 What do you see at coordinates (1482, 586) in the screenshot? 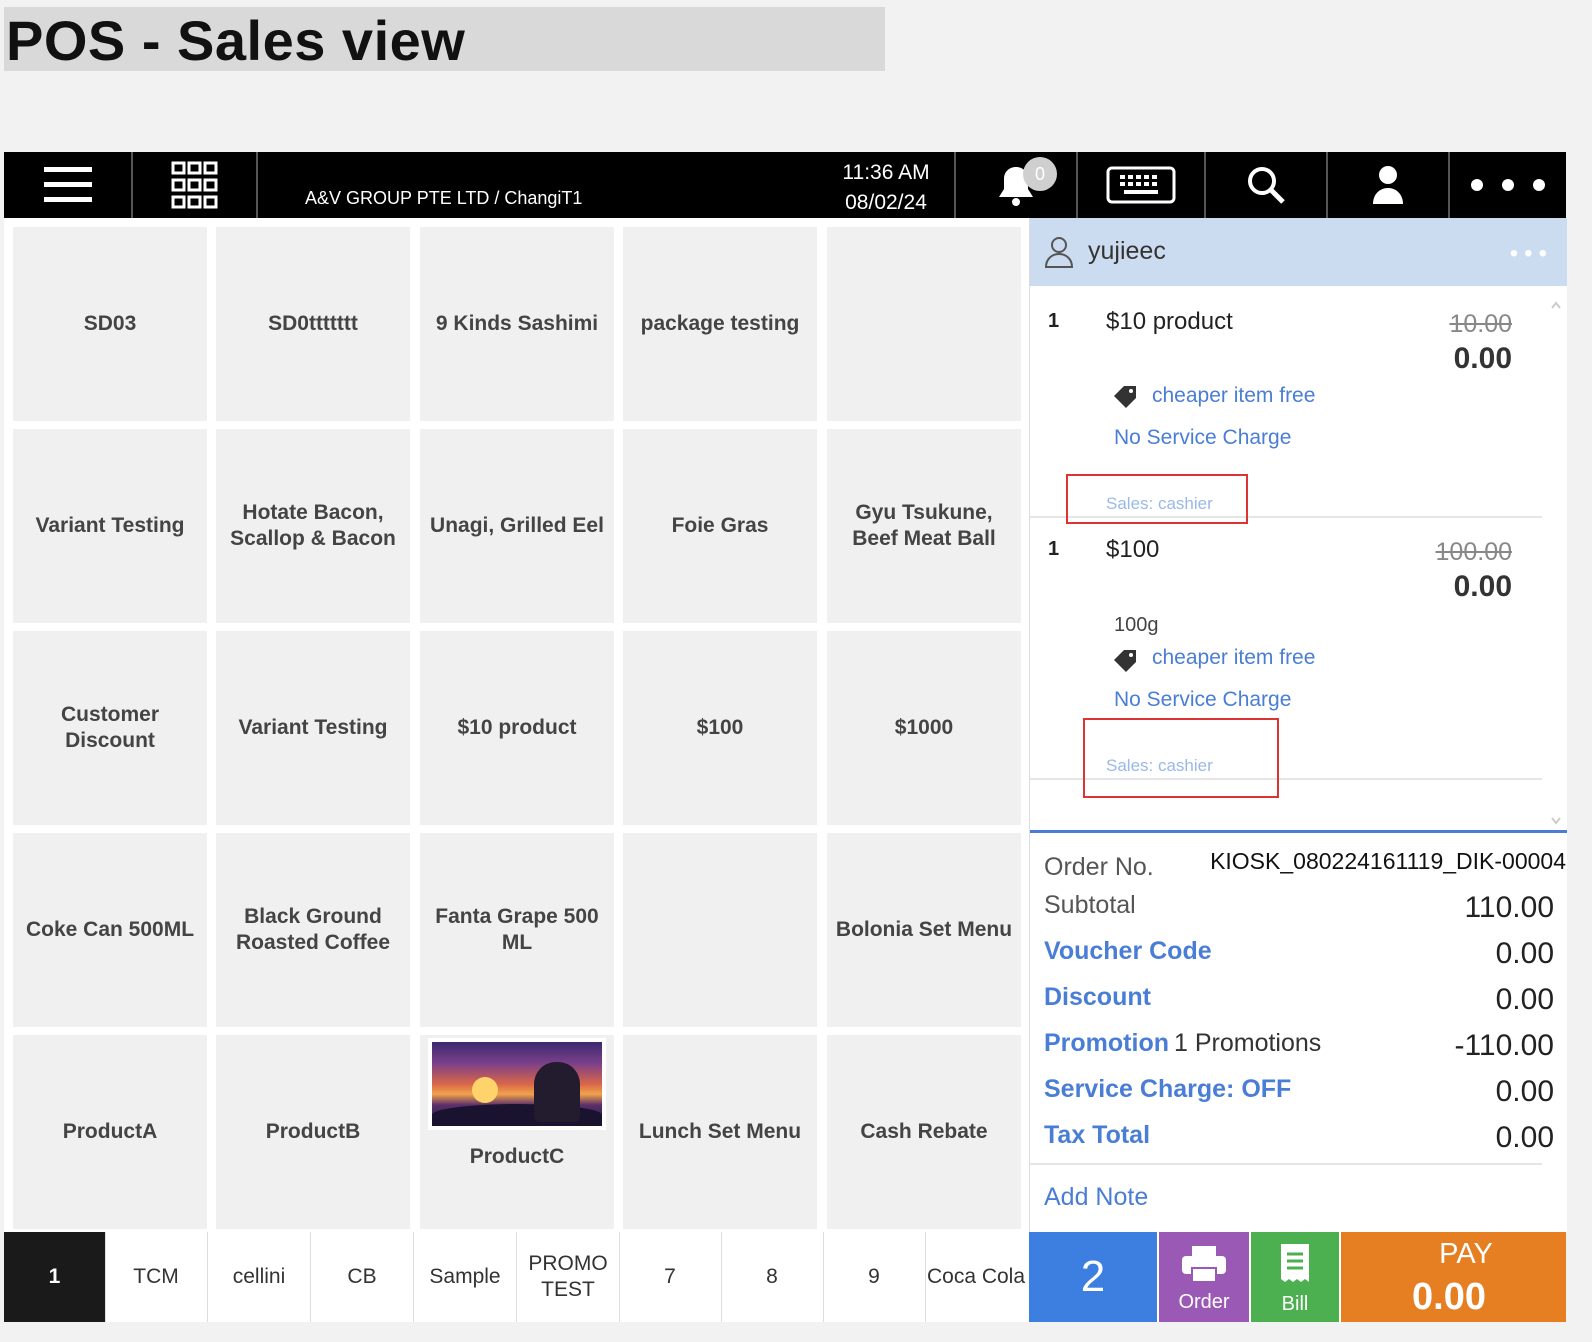
I see `item-price: 0.00` at bounding box center [1482, 586].